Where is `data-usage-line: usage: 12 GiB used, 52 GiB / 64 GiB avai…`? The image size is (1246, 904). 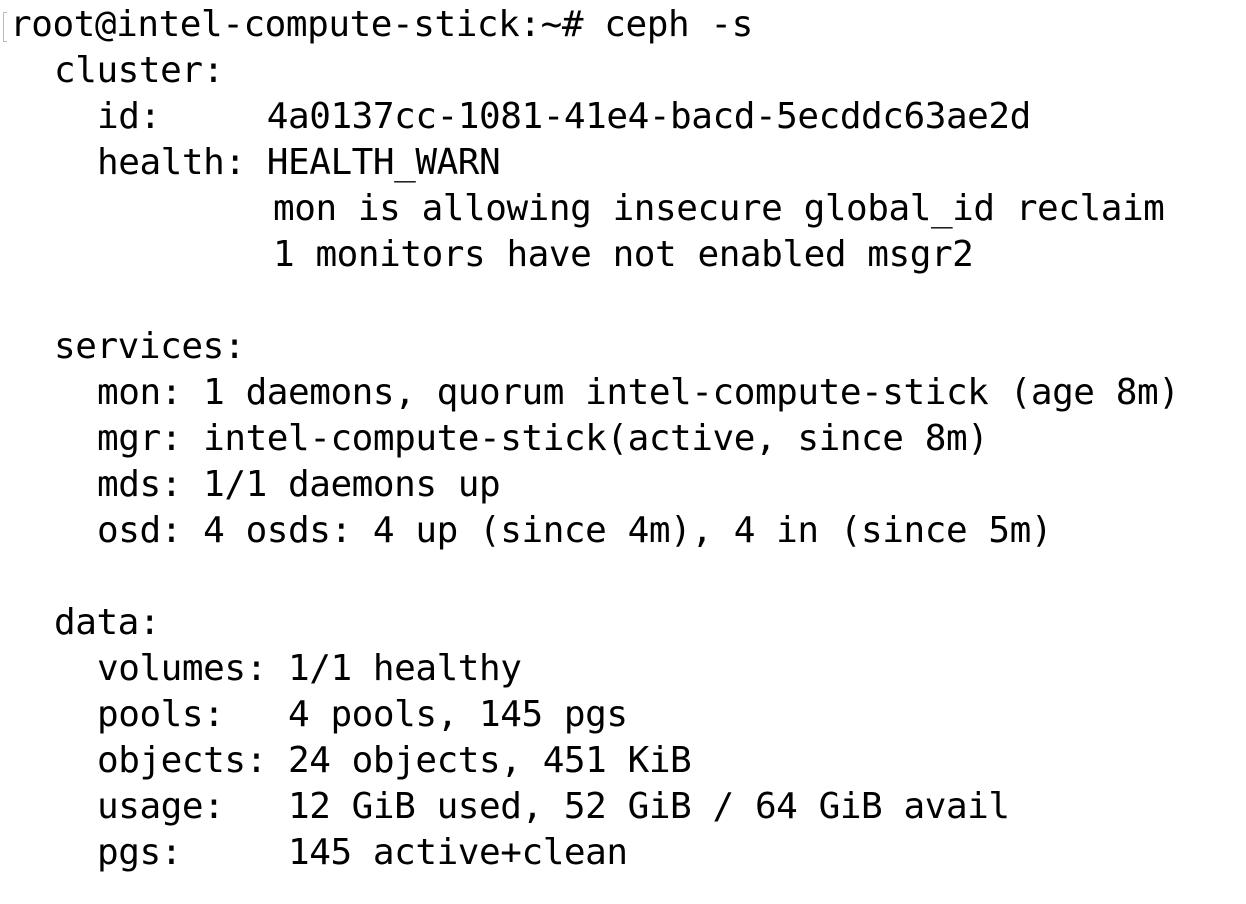
data-usage-line: usage: 12 GiB used, 52 GiB / 64 GiB avai… is located at coordinates (553, 806).